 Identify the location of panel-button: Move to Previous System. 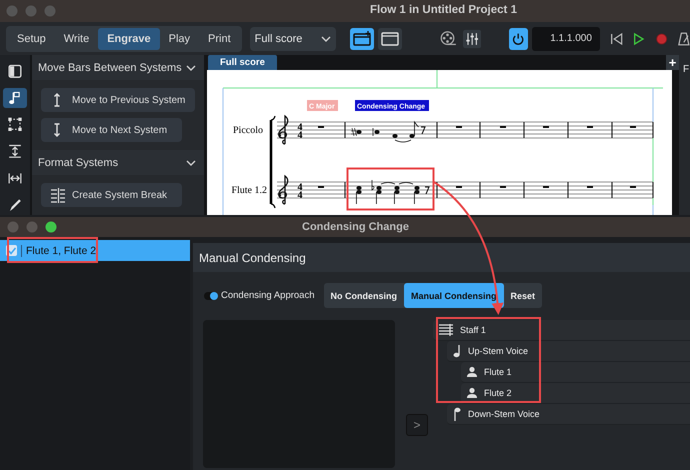
(118, 100).